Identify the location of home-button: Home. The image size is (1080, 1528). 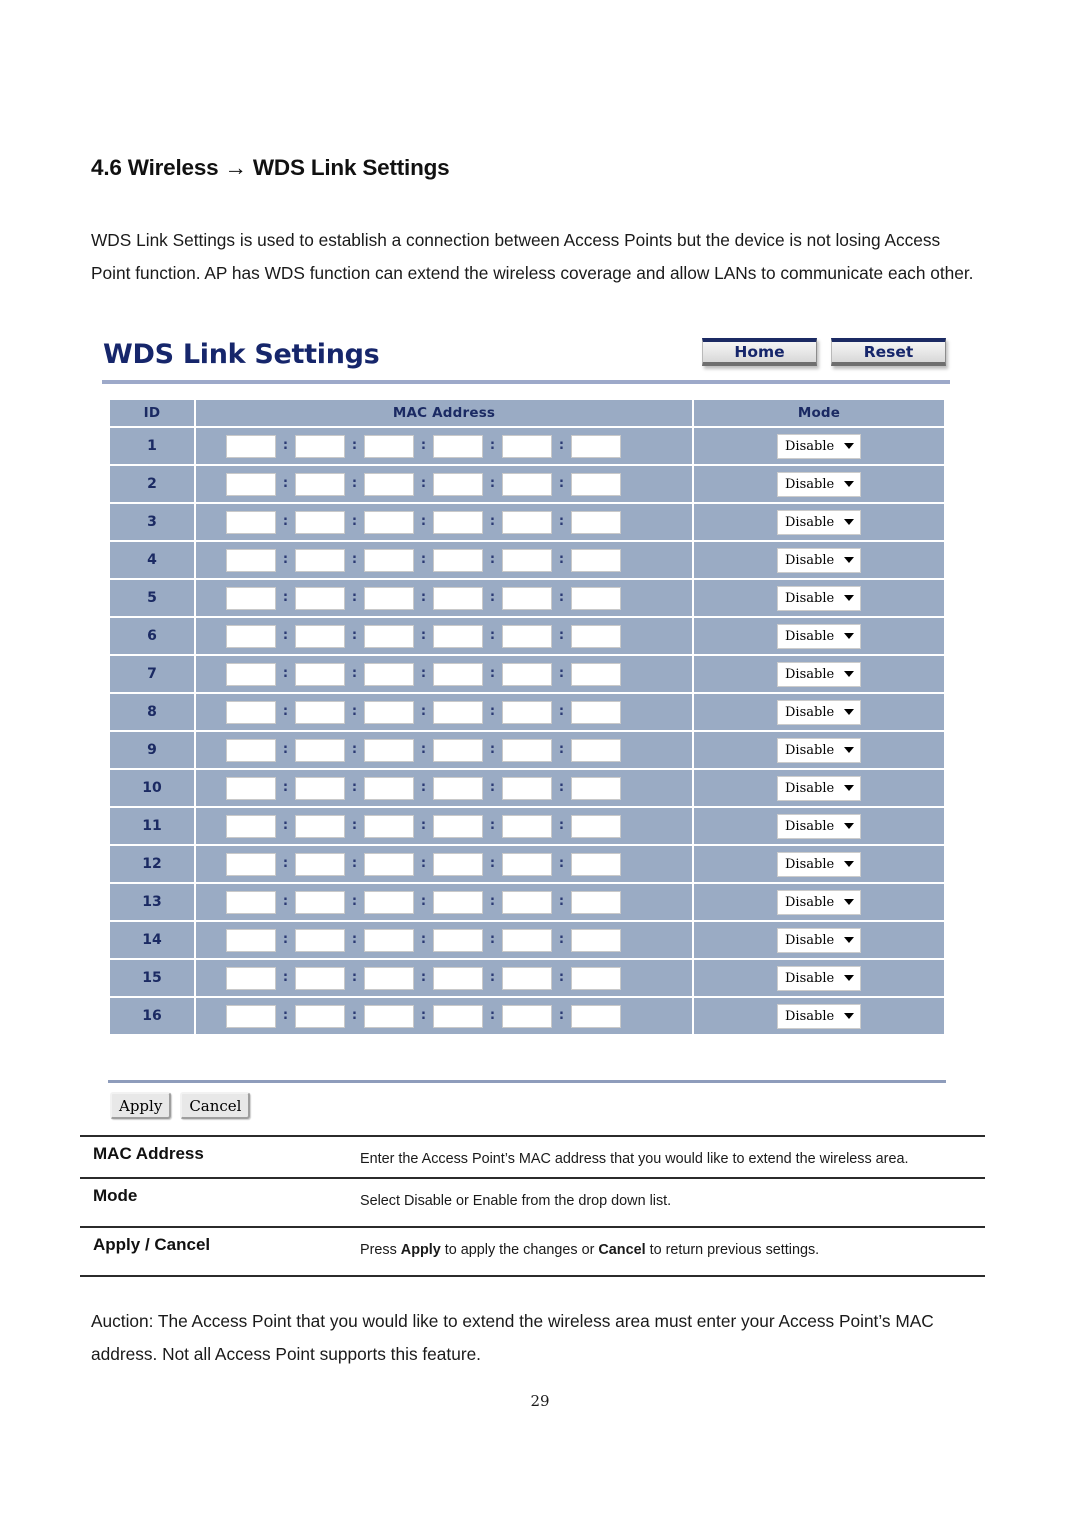
(759, 352).